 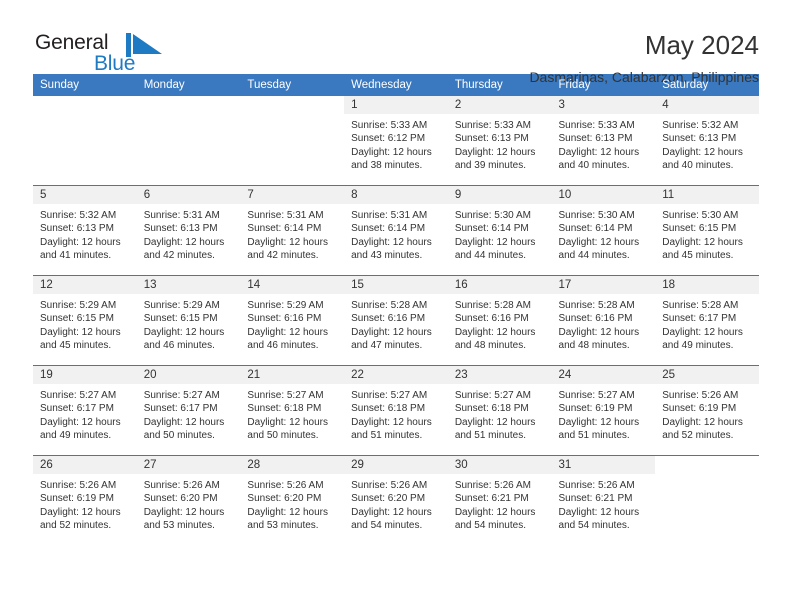 I want to click on sunset-time: Sunset: 6:17 PM, so click(x=77, y=409).